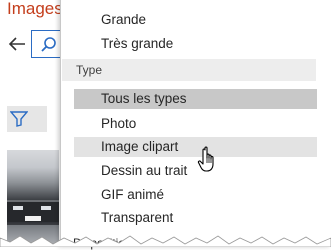  I want to click on menu-item-dessin-au-trait: Dessin au trait, so click(195, 171).